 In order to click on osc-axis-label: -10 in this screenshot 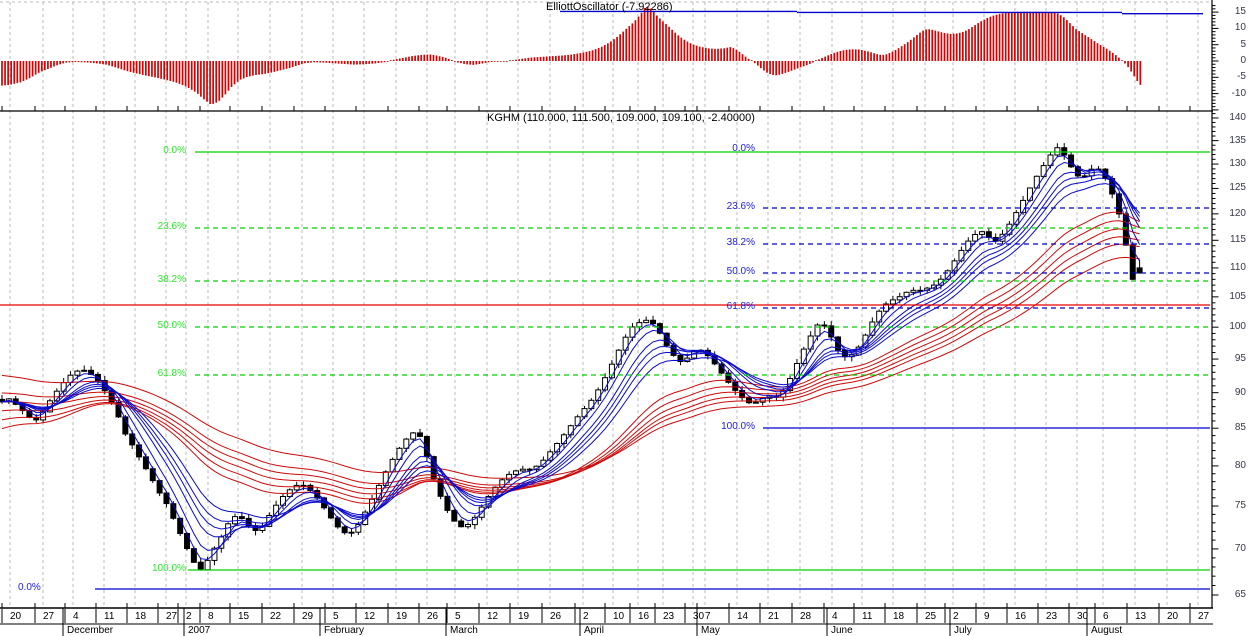, I will do `click(1238, 93)`.